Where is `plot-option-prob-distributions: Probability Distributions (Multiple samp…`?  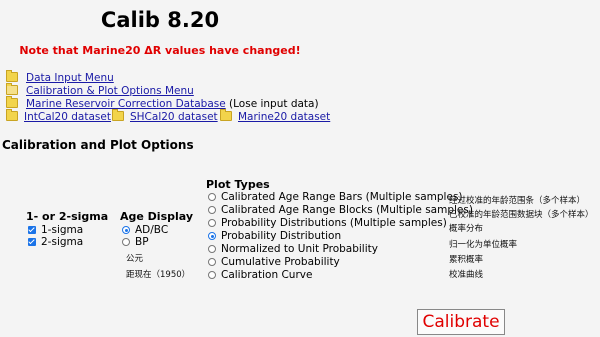 plot-option-prob-distributions: Probability Distributions (Multiple samp… is located at coordinates (327, 223).